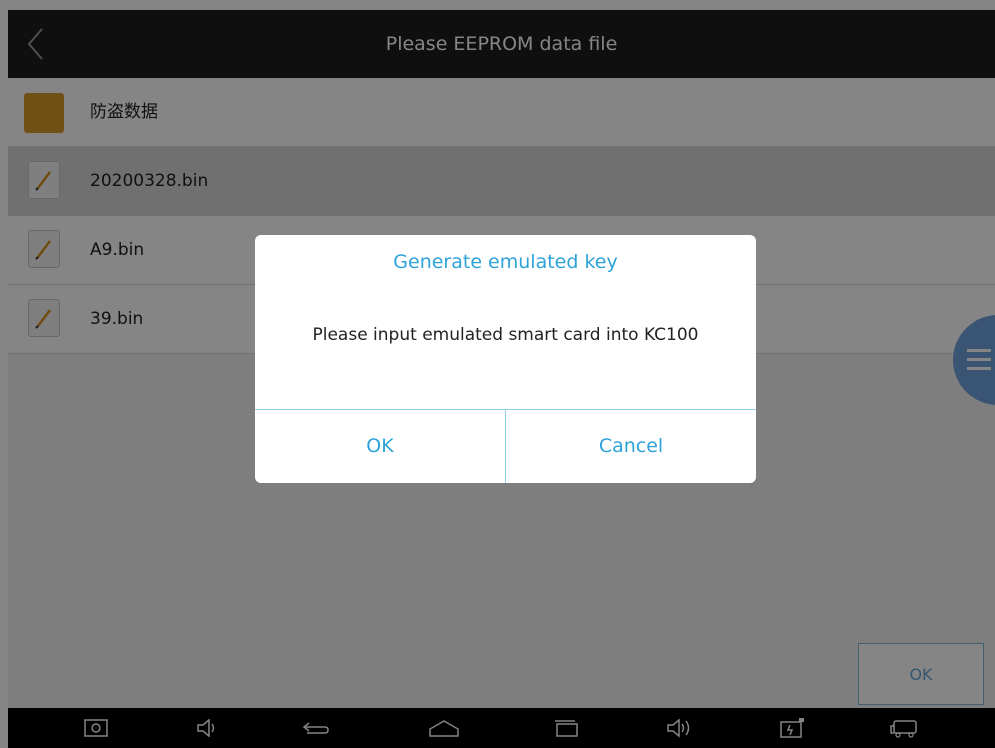 The width and height of the screenshot is (995, 748). What do you see at coordinates (505, 262) in the screenshot?
I see `dialog-title: Generate emulated key` at bounding box center [505, 262].